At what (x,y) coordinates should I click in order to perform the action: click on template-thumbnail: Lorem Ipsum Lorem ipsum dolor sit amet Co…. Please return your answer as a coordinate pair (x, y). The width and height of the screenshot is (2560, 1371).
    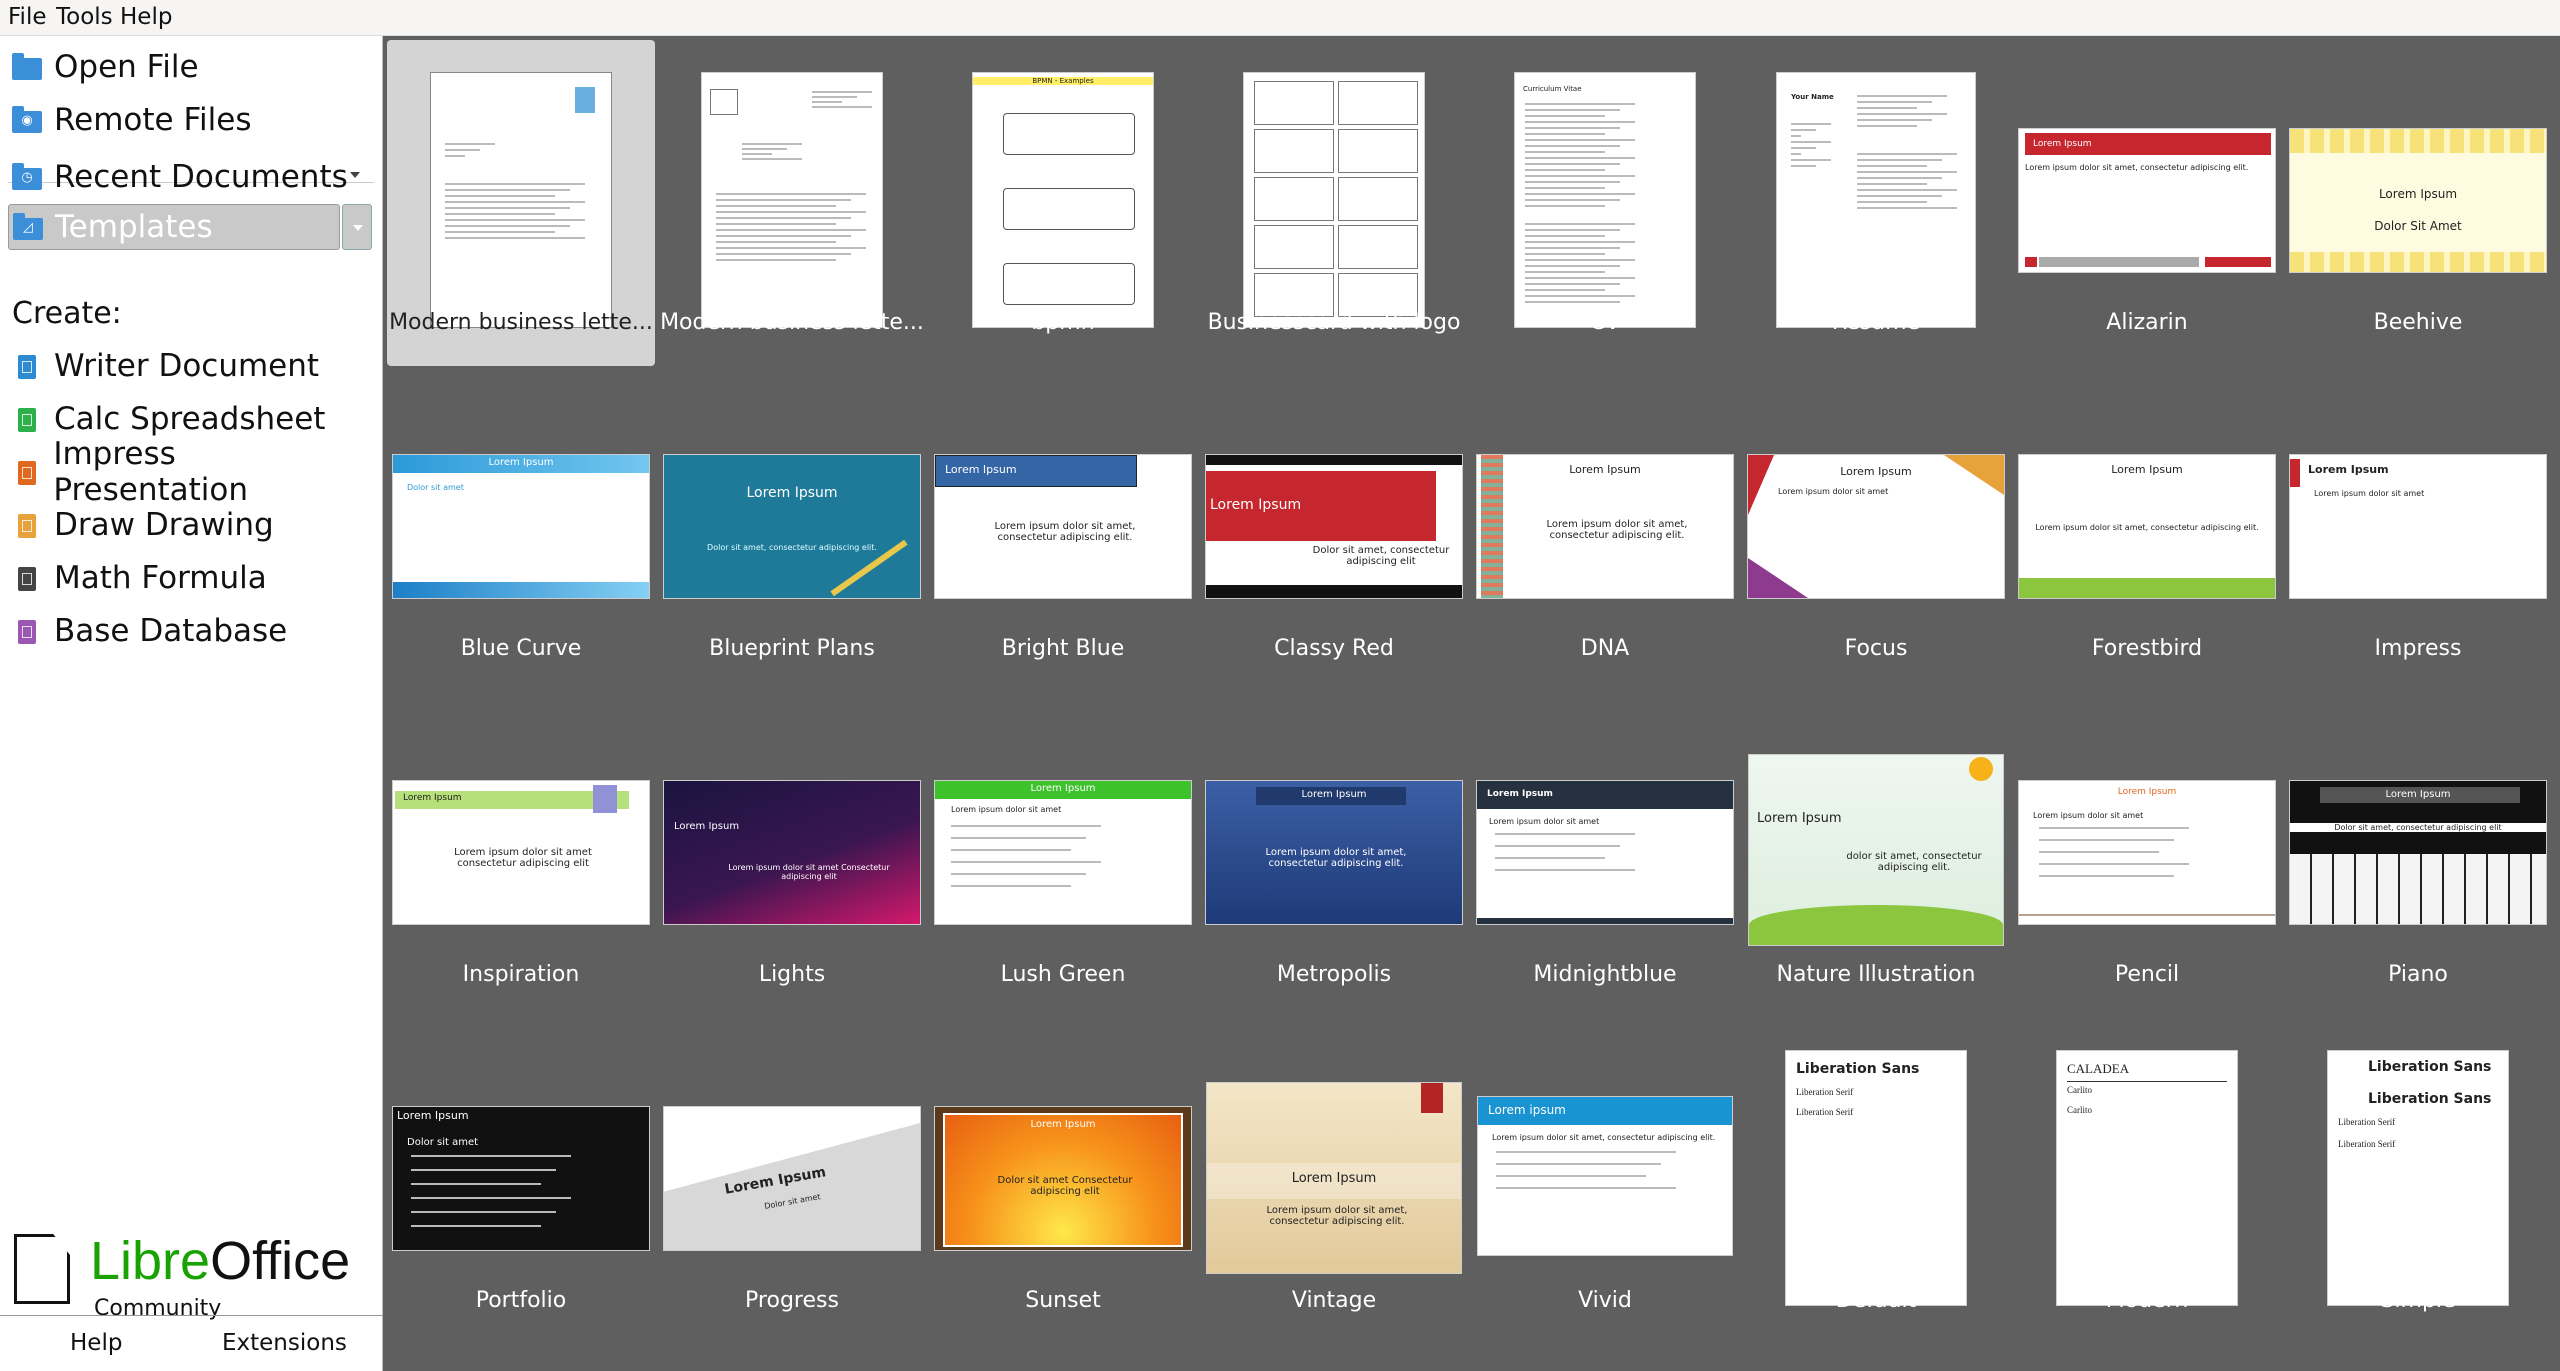
    Looking at the image, I should click on (792, 852).